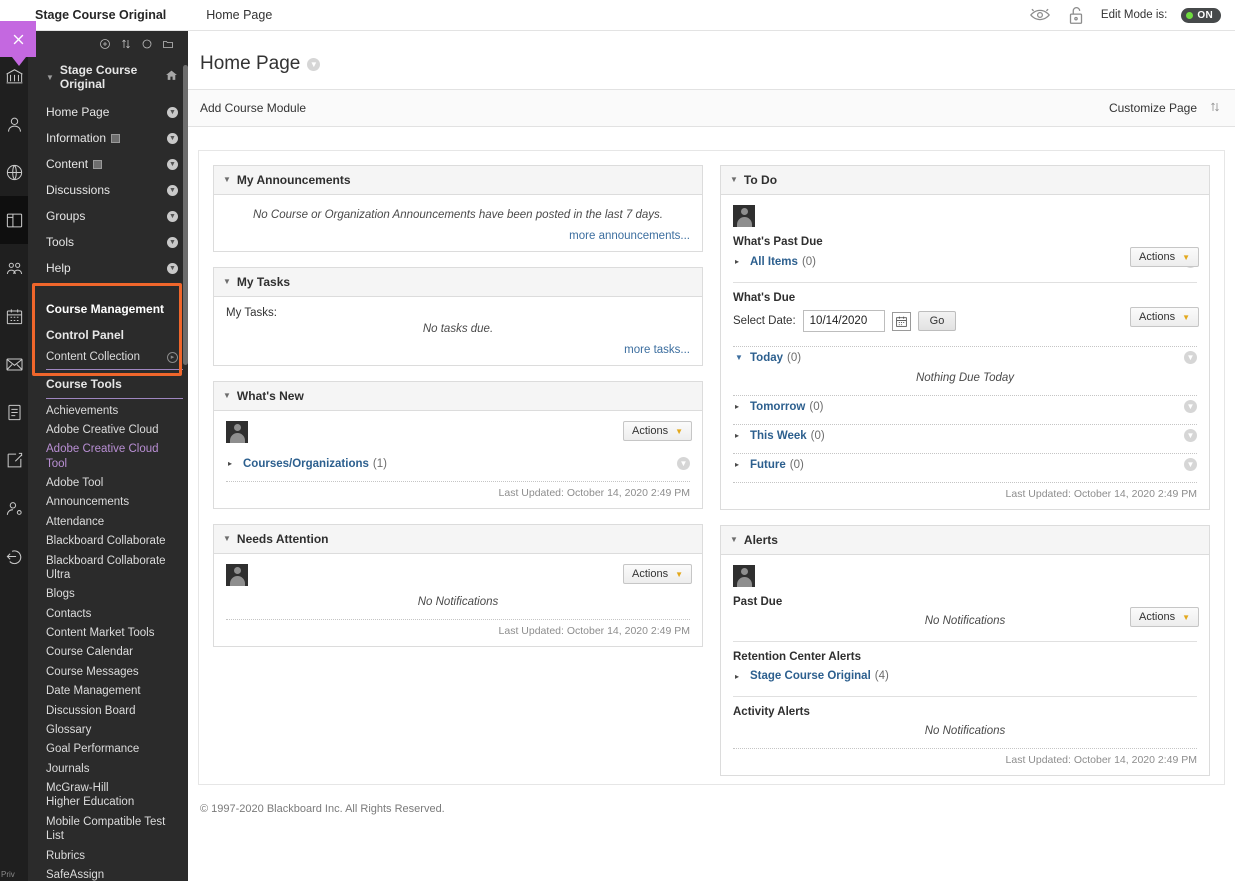 Image resolution: width=1235 pixels, height=881 pixels. Describe the element at coordinates (108, 242) in the screenshot. I see `course-menu-item-tools: Tools ▼` at that location.